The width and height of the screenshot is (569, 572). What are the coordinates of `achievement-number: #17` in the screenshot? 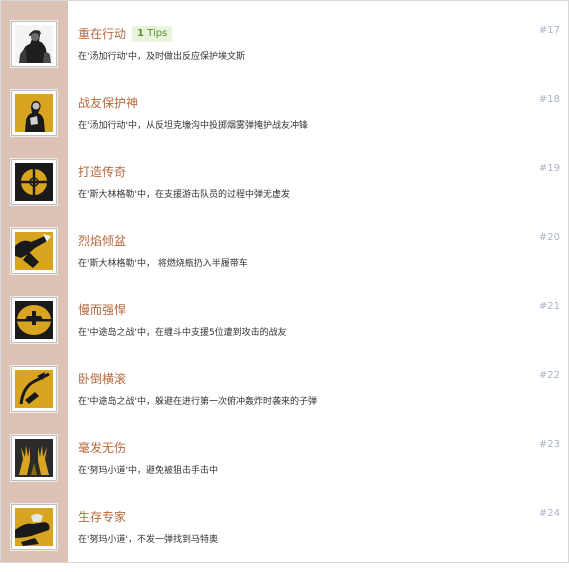 It's located at (549, 30).